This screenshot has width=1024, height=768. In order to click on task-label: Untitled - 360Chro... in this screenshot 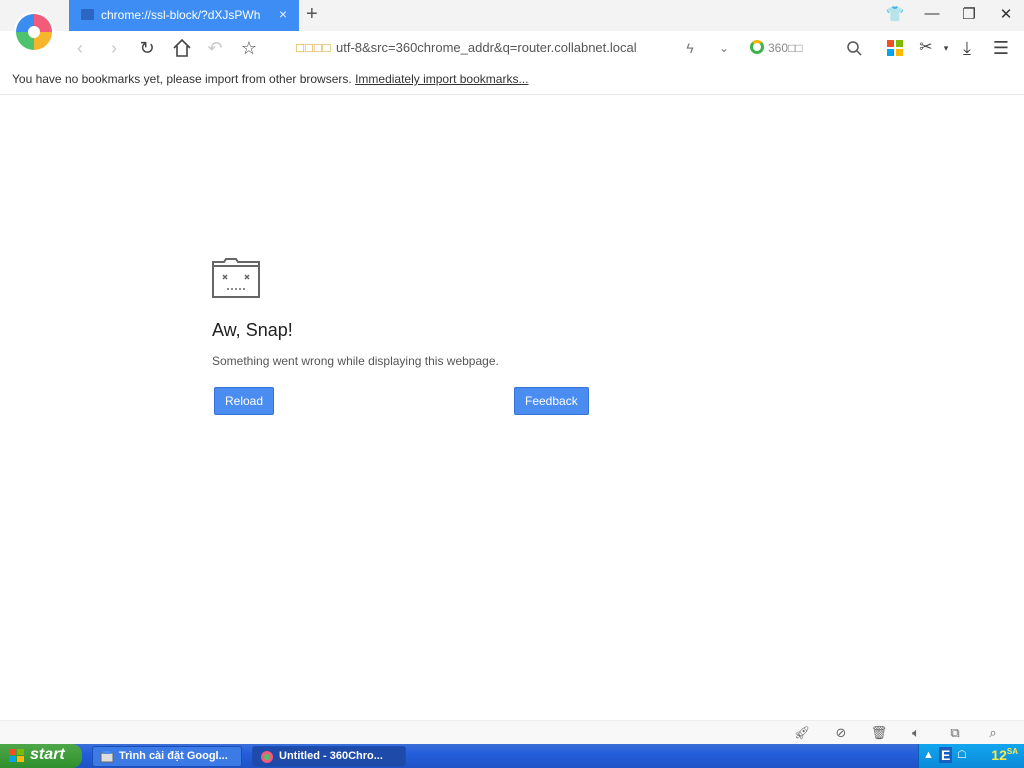, I will do `click(331, 756)`.